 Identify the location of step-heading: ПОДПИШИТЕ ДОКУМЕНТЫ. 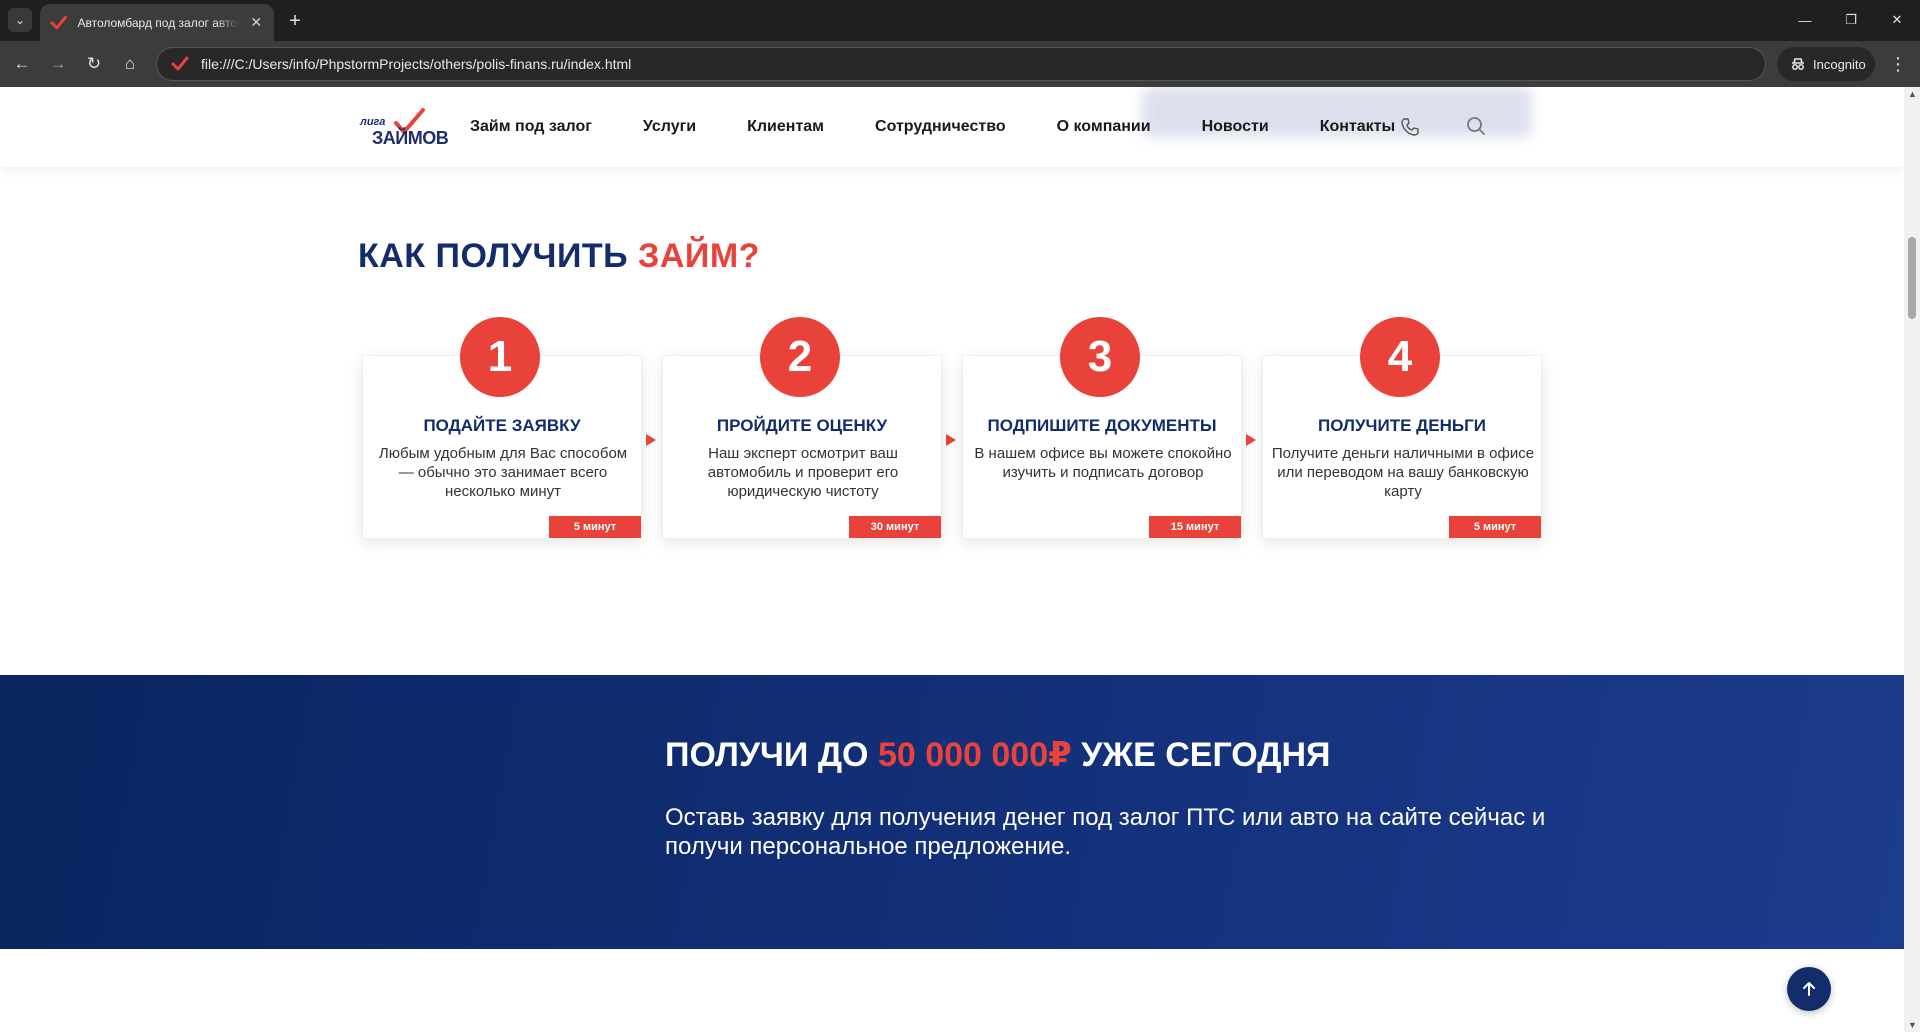
(1102, 425).